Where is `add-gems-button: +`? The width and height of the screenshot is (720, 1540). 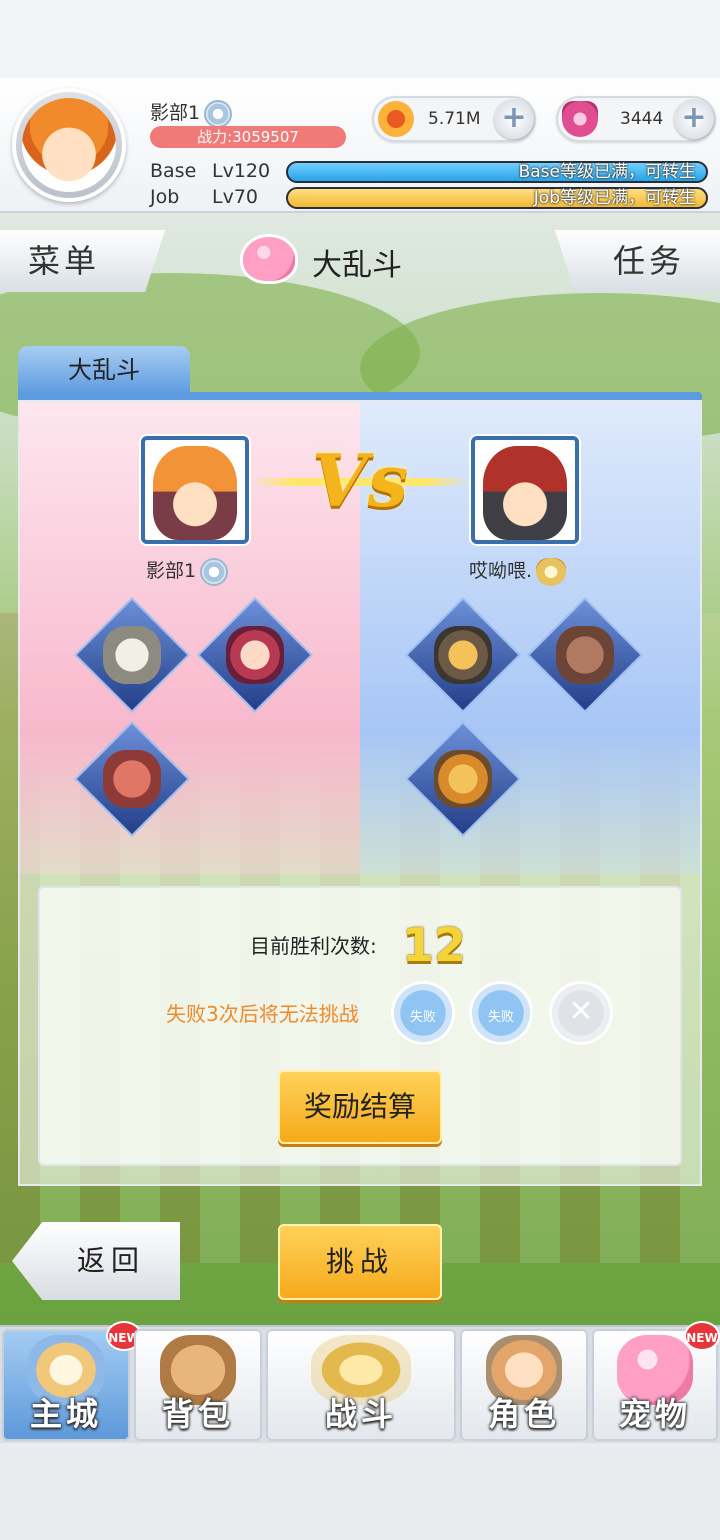
add-gems-button: + is located at coordinates (694, 119).